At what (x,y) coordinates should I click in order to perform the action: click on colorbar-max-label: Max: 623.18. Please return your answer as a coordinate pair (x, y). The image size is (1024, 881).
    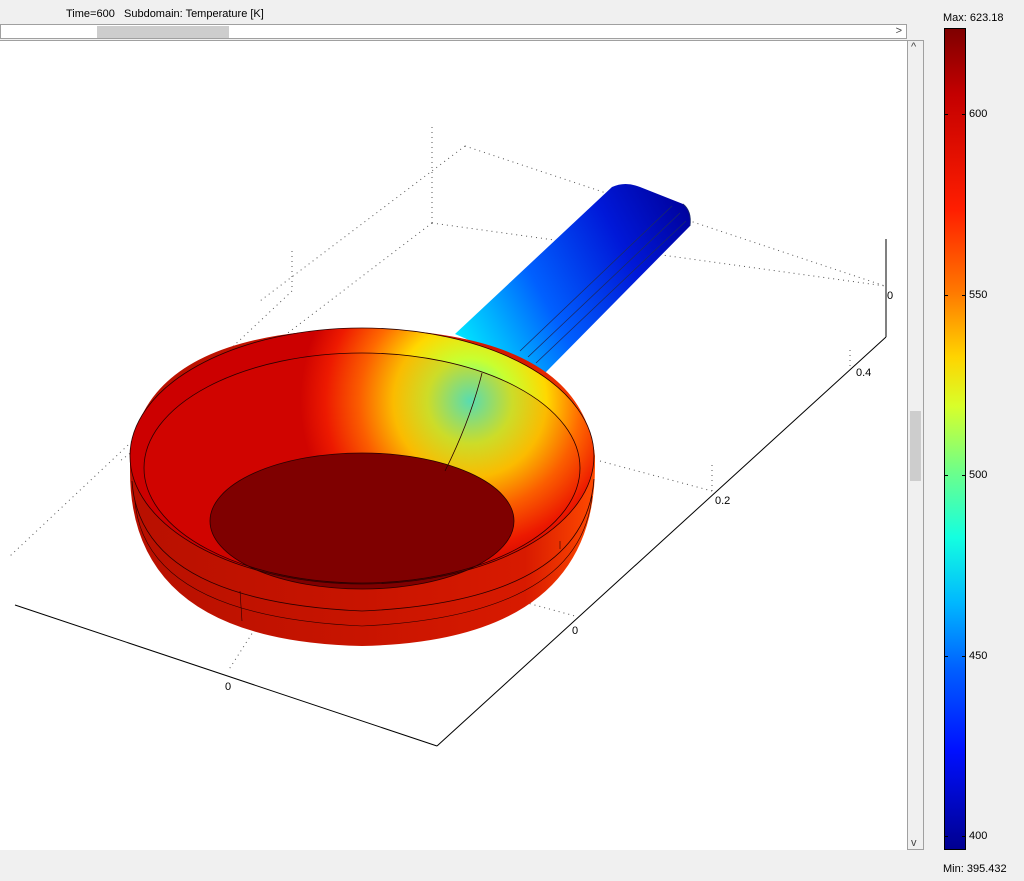
    Looking at the image, I should click on (973, 18).